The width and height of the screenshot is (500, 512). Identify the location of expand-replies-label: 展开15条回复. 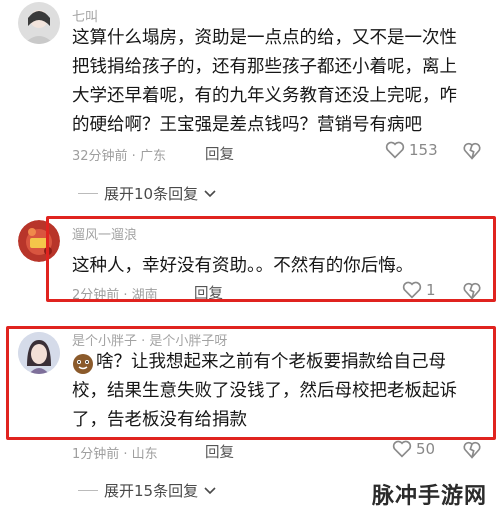
(151, 491).